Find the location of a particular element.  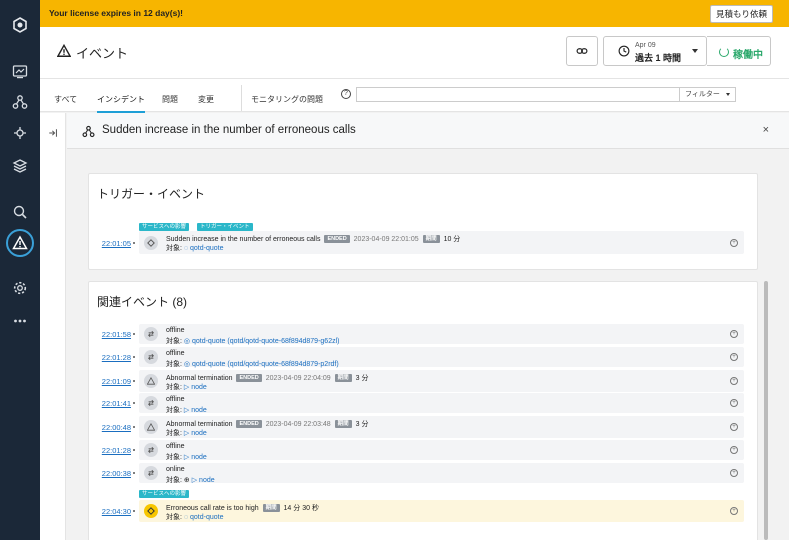

link-icon is located at coordinates (582, 51).